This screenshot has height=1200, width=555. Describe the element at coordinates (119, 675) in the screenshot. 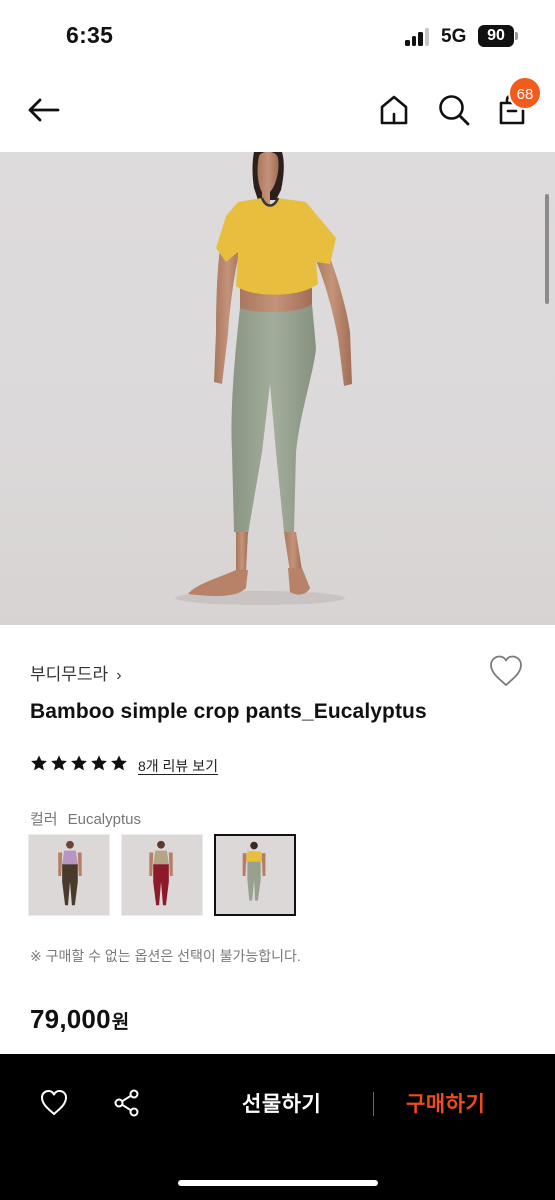

I see `chevron-right-icon: ›` at that location.